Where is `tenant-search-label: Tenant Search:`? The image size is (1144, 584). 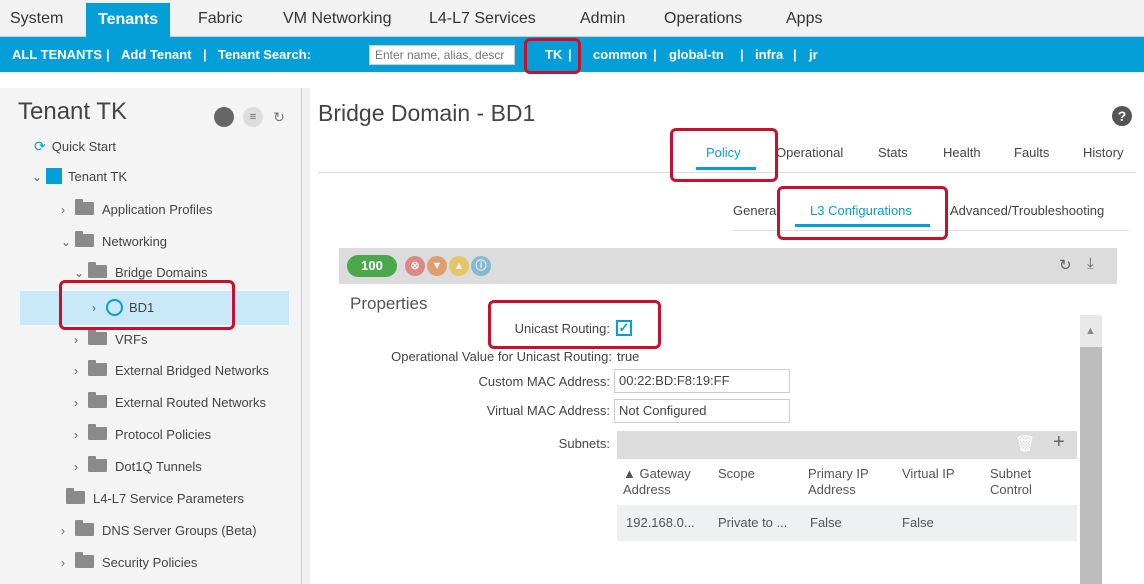 tenant-search-label: Tenant Search: is located at coordinates (264, 54).